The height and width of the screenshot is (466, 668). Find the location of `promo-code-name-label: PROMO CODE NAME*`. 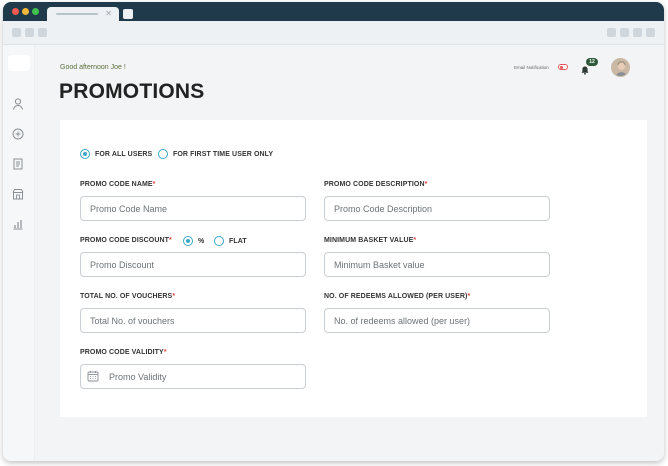

promo-code-name-label: PROMO CODE NAME* is located at coordinates (118, 184).